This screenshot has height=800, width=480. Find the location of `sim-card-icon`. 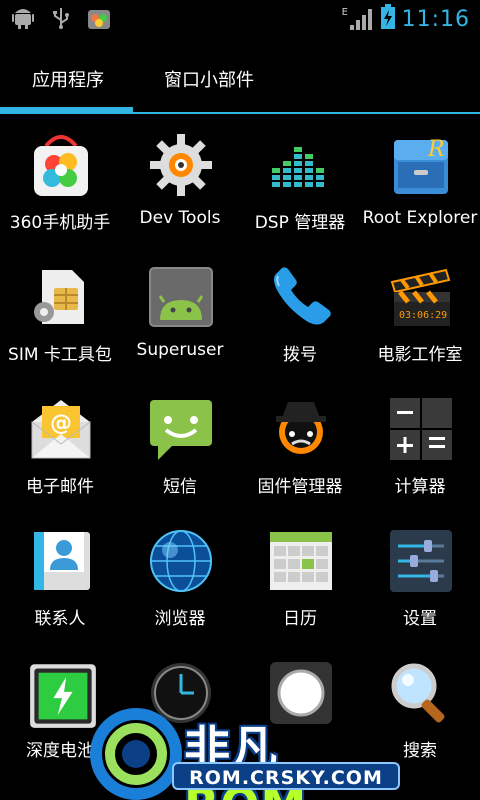

sim-card-icon is located at coordinates (61, 297).